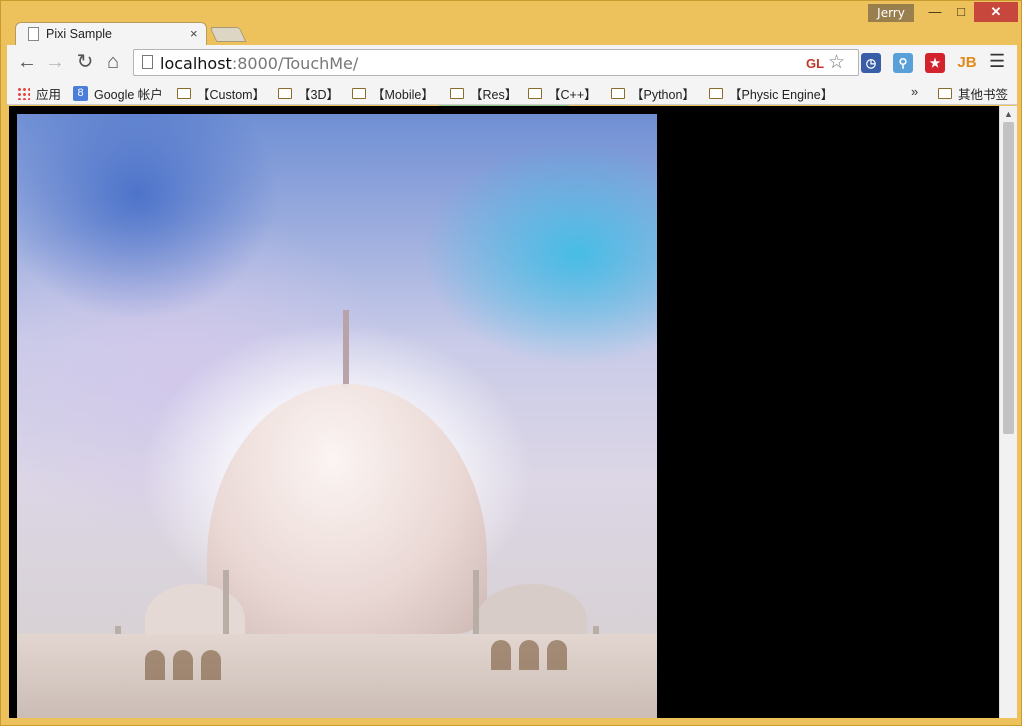 This screenshot has width=1022, height=726. Describe the element at coordinates (1008, 278) in the screenshot. I see `scroll-thumb` at that location.